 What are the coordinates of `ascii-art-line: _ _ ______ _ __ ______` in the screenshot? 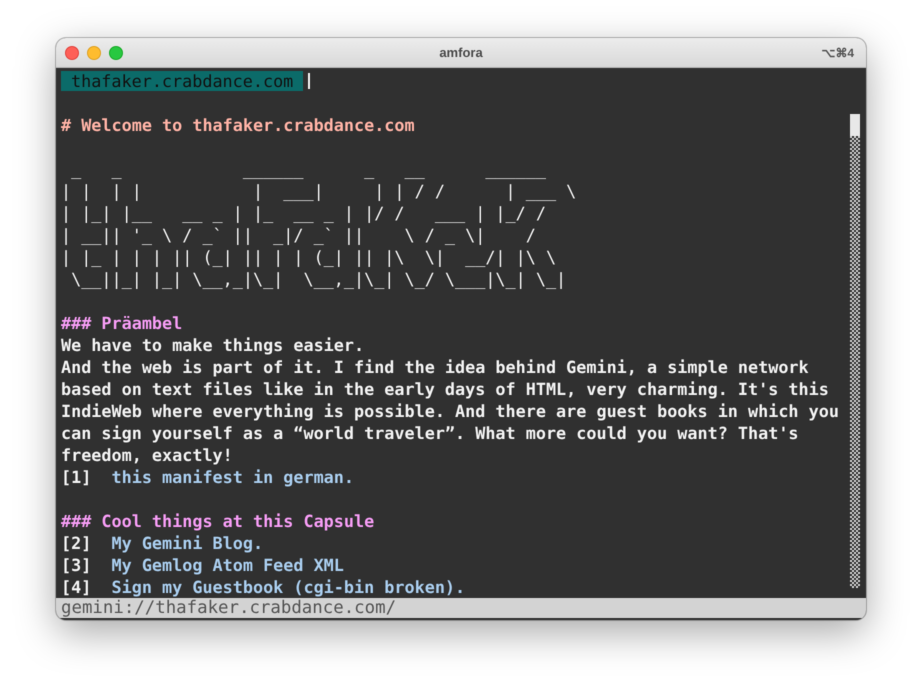 It's located at (308, 169).